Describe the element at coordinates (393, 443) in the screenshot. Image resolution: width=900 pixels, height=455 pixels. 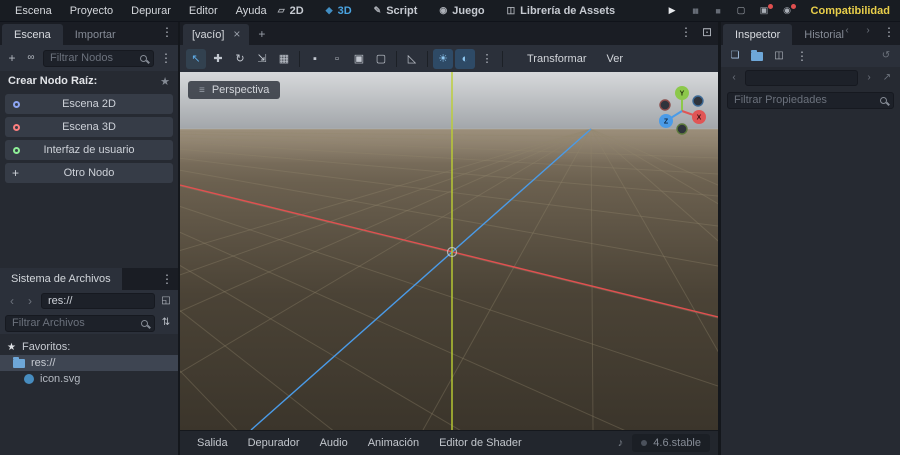
I see `bottom-tab-animacion: Animación` at that location.